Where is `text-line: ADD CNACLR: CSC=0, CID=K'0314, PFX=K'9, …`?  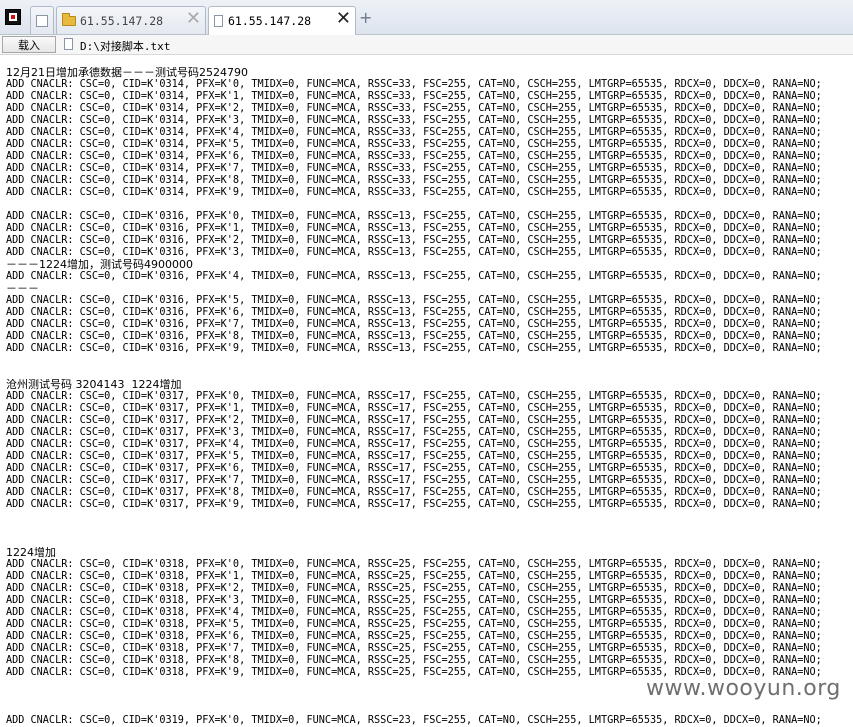 text-line: ADD CNACLR: CSC=0, CID=K'0314, PFX=K'9, … is located at coordinates (414, 192).